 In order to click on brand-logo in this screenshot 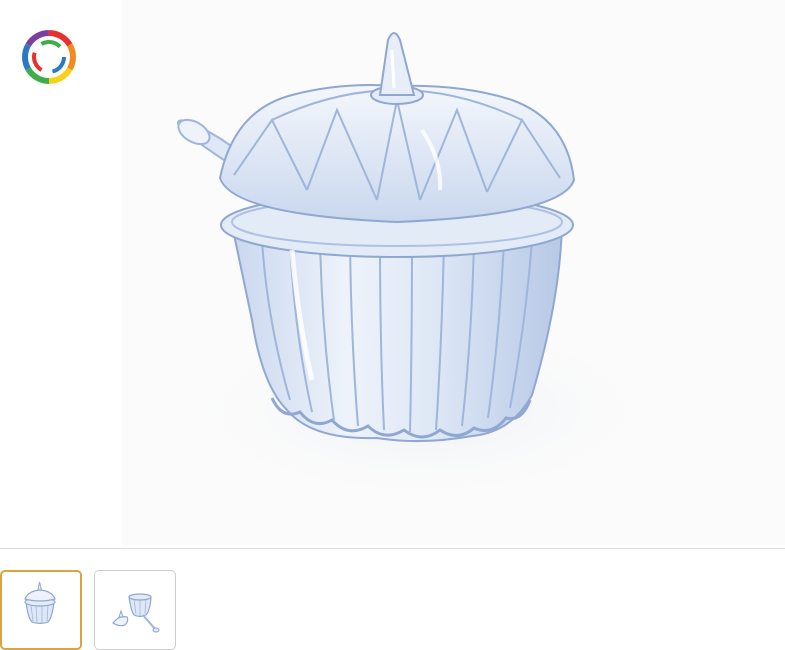, I will do `click(49, 57)`.